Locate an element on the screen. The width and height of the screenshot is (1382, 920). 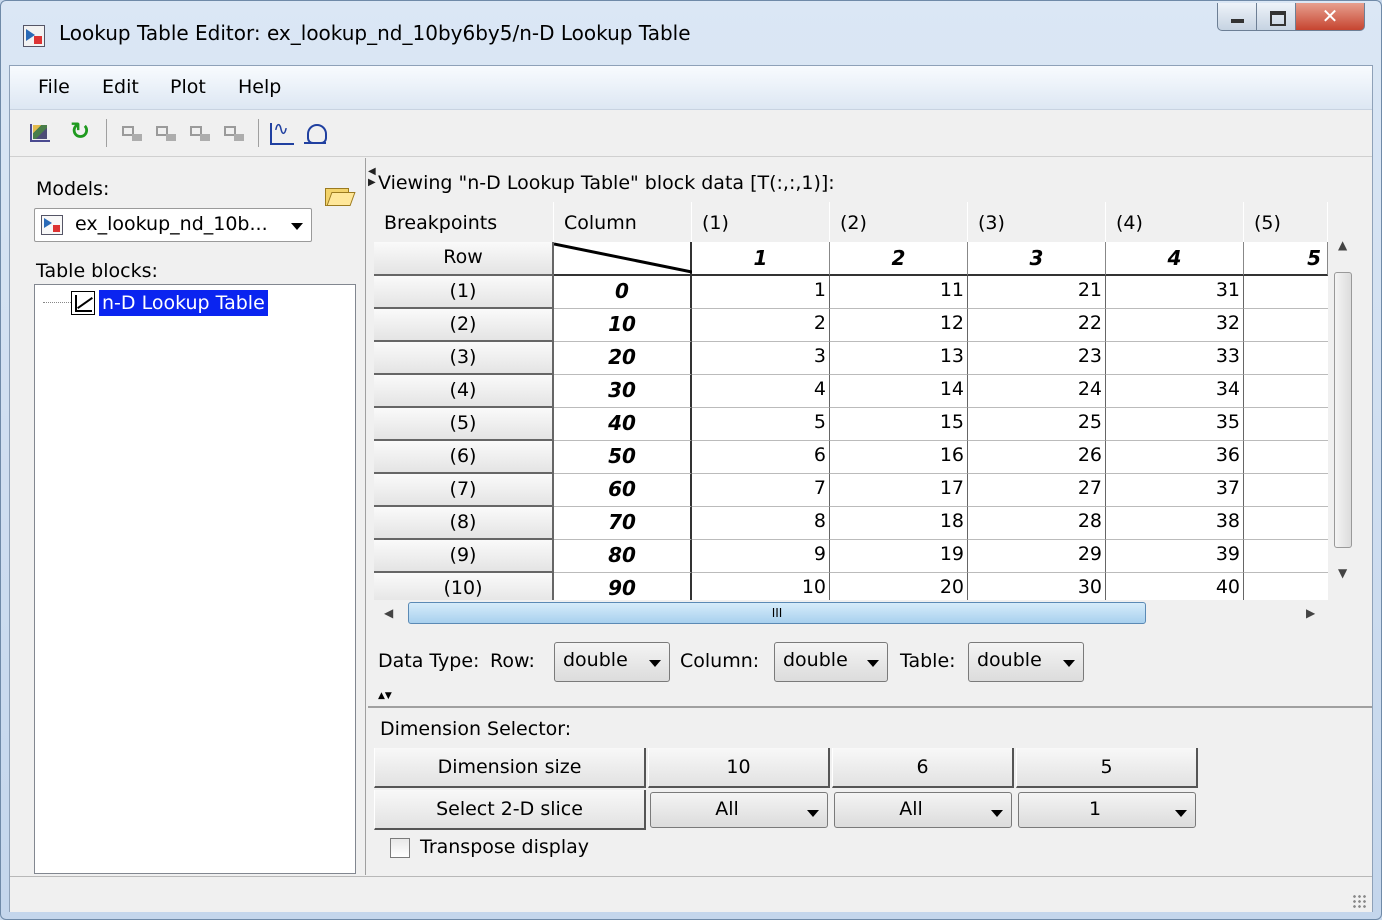
mesh-plot-icon is located at coordinates (316, 133).